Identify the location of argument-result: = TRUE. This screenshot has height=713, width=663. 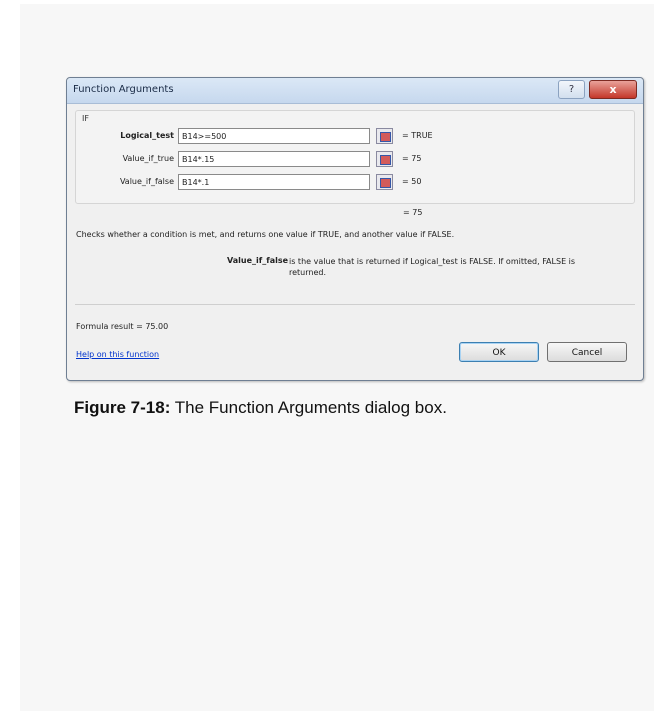
(417, 135).